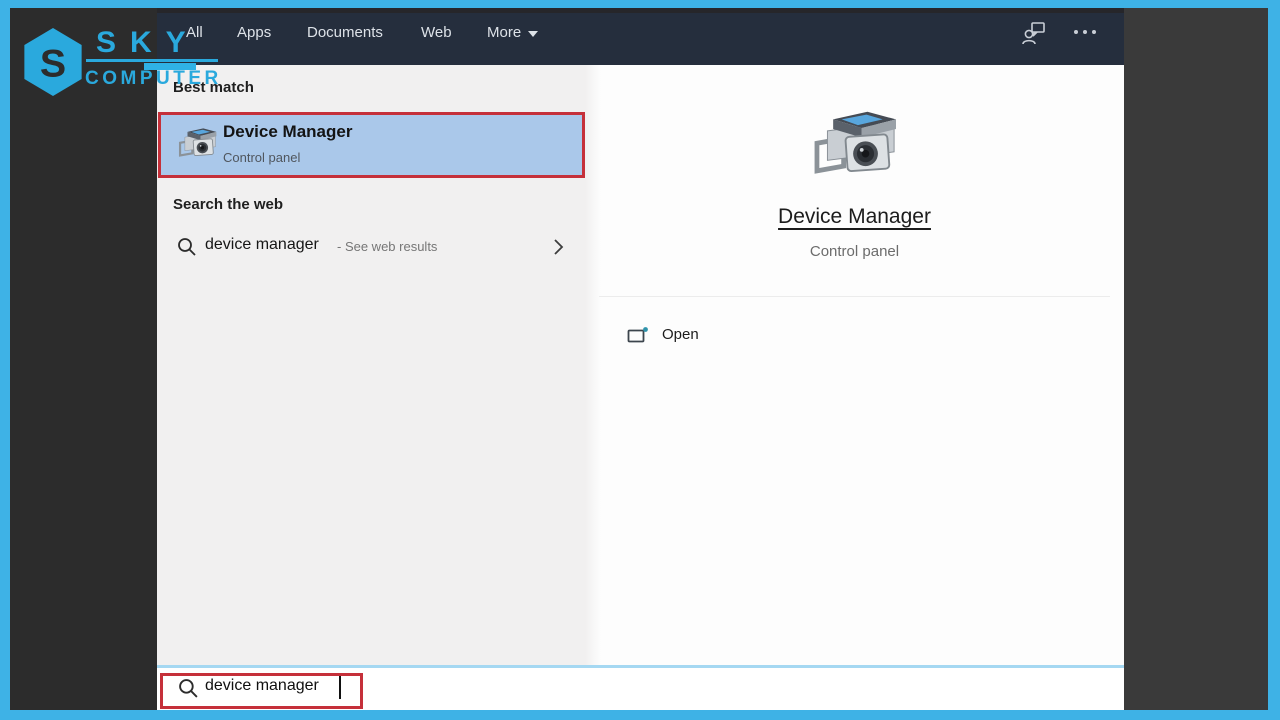 Image resolution: width=1280 pixels, height=720 pixels. I want to click on result-title: Device Manager, so click(288, 131).